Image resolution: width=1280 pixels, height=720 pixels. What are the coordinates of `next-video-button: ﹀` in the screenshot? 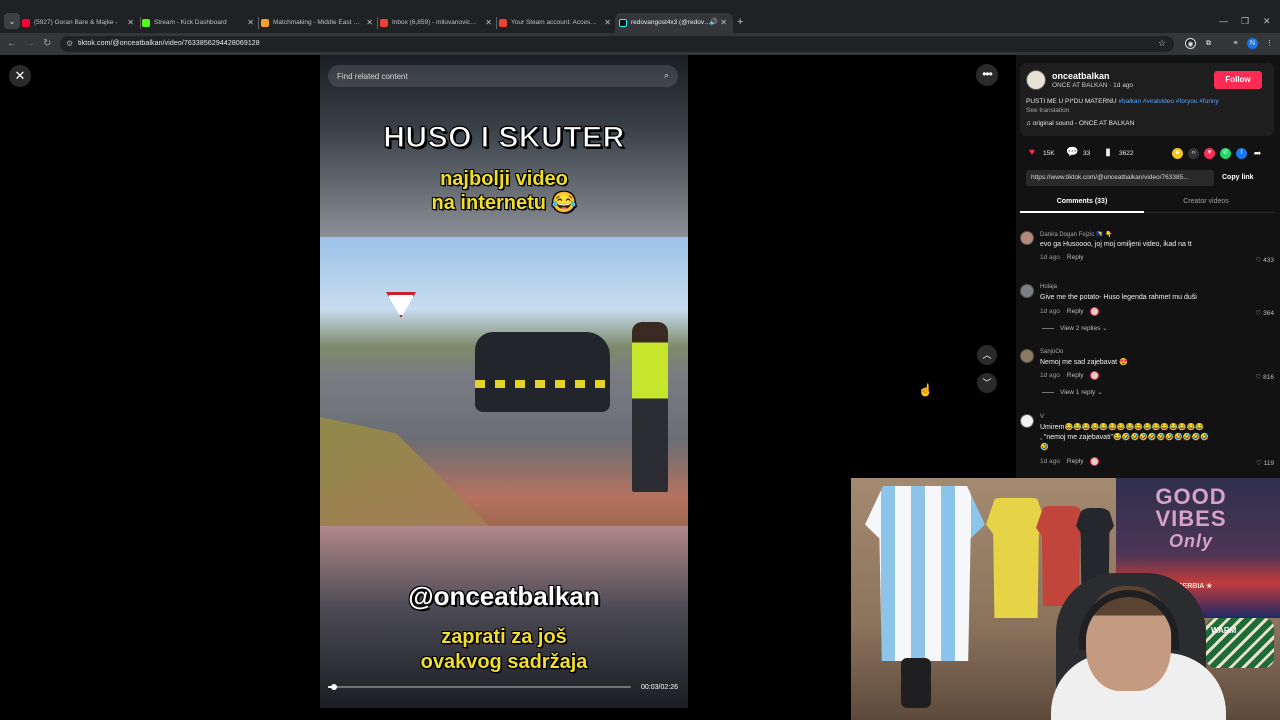 It's located at (987, 383).